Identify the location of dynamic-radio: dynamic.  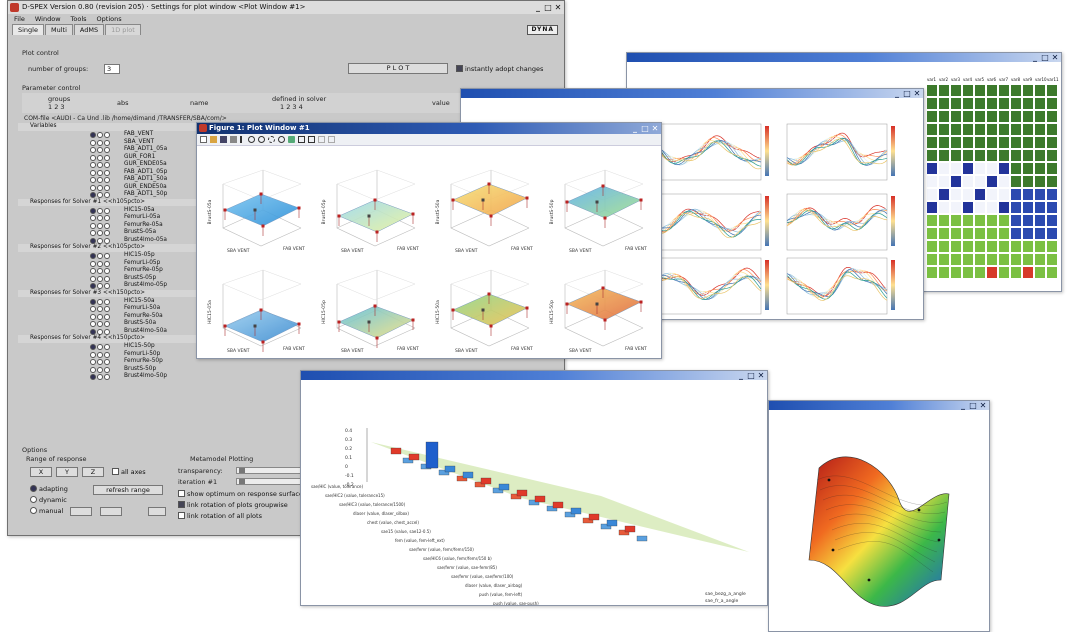
(48, 500).